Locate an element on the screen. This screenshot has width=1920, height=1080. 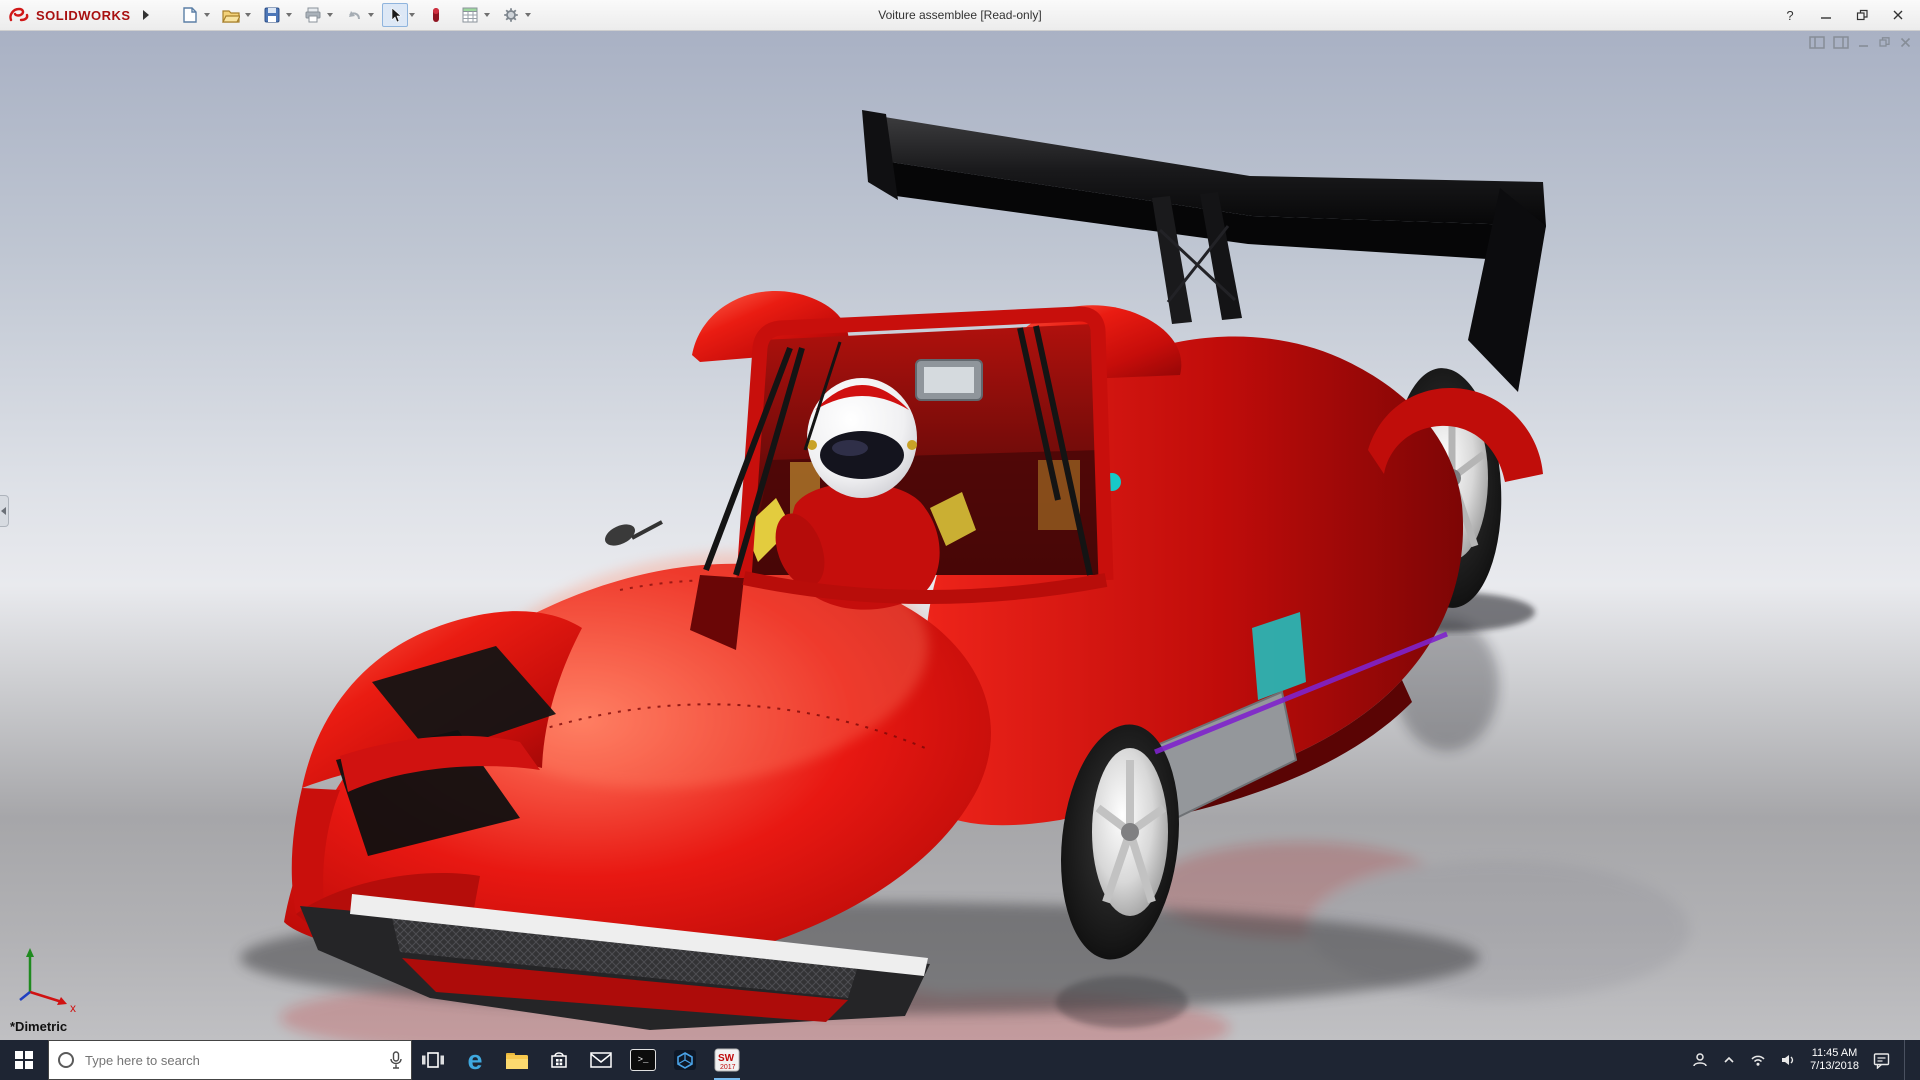
save-icon is located at coordinates (272, 15).